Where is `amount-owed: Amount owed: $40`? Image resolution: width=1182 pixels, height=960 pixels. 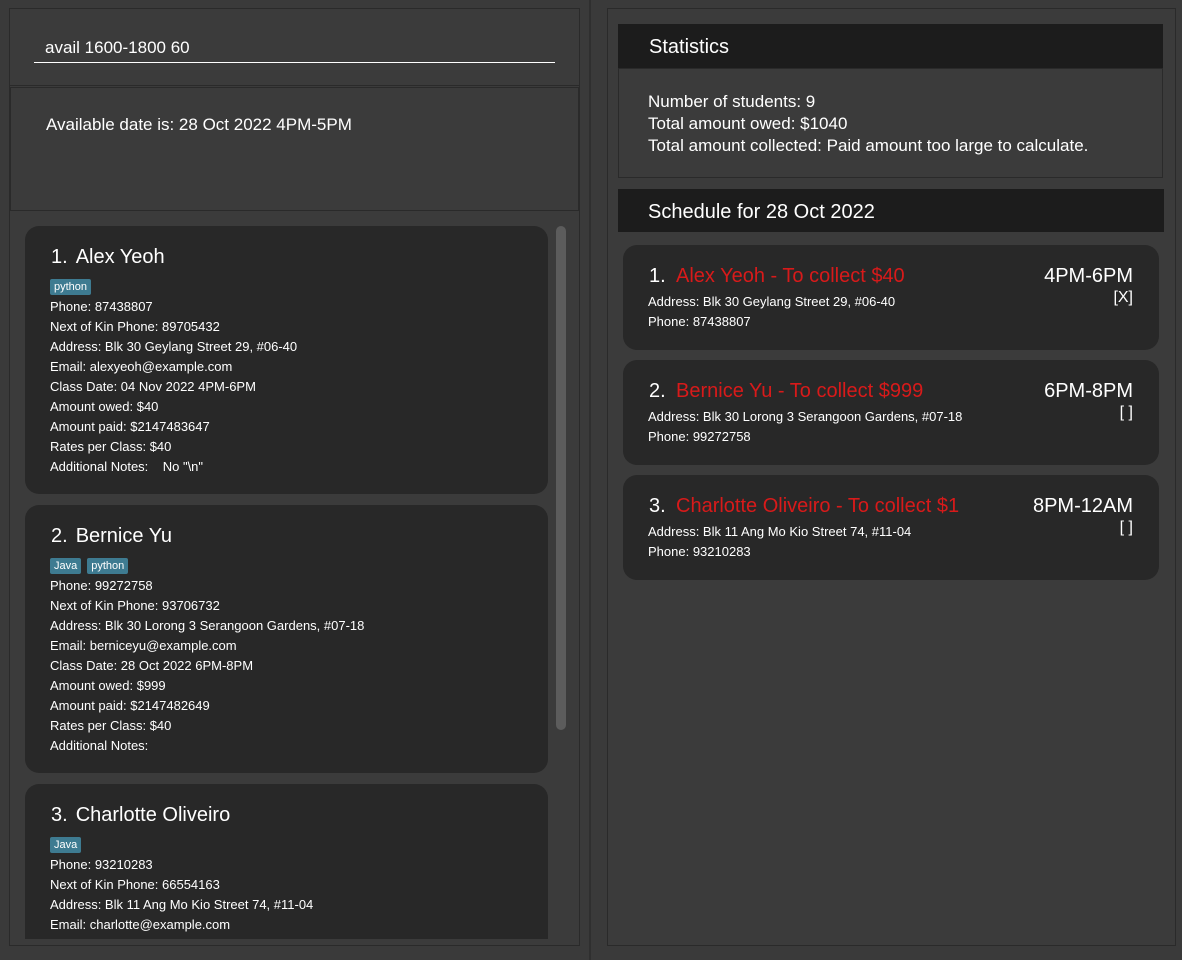 amount-owed: Amount owed: $40 is located at coordinates (104, 406).